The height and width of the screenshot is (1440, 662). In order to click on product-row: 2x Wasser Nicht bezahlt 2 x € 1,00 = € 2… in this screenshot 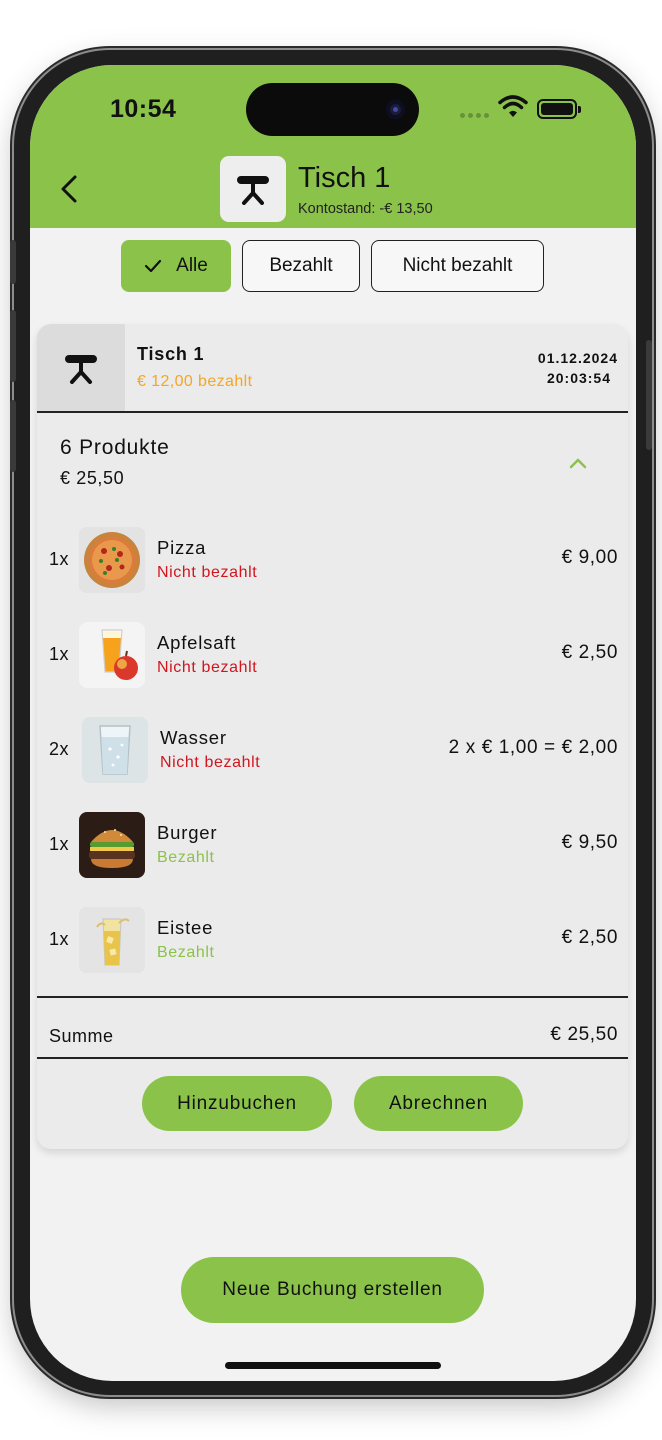, I will do `click(332, 750)`.